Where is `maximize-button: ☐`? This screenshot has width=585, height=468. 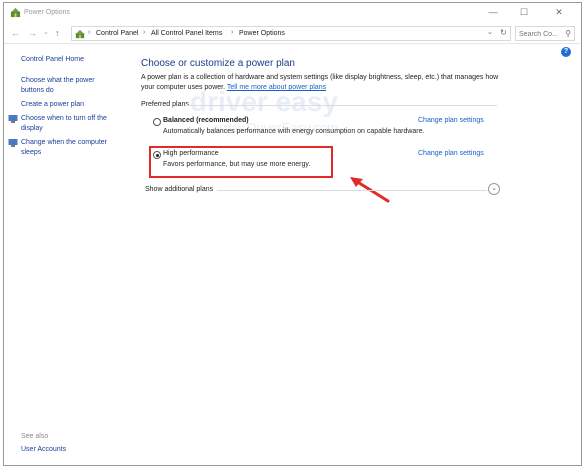
maximize-button: ☐ is located at coordinates (524, 12).